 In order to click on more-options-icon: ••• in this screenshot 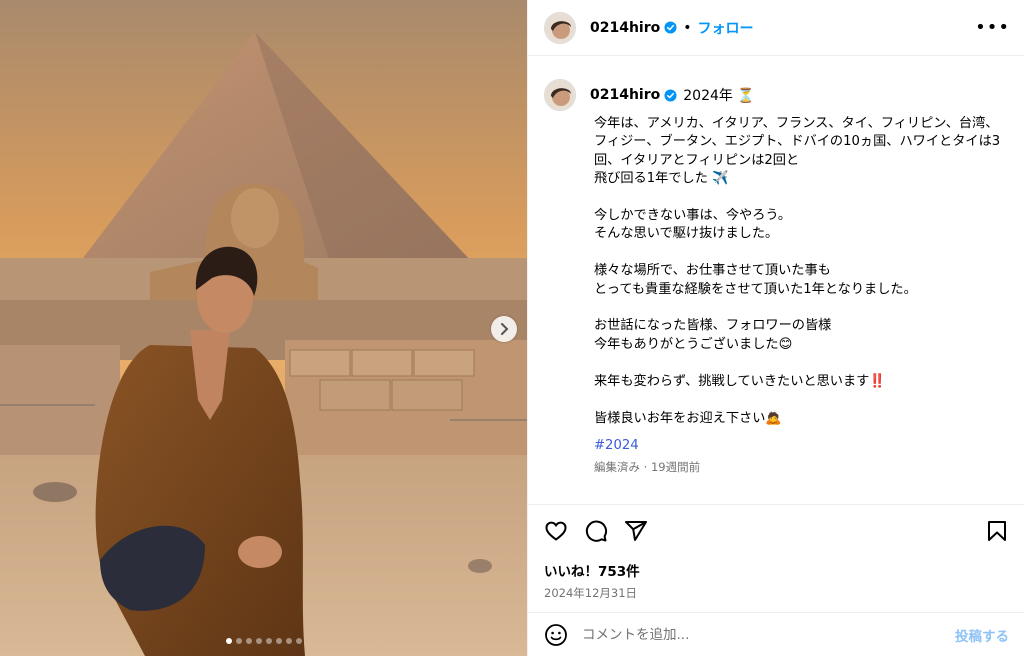, I will do `click(992, 27)`.